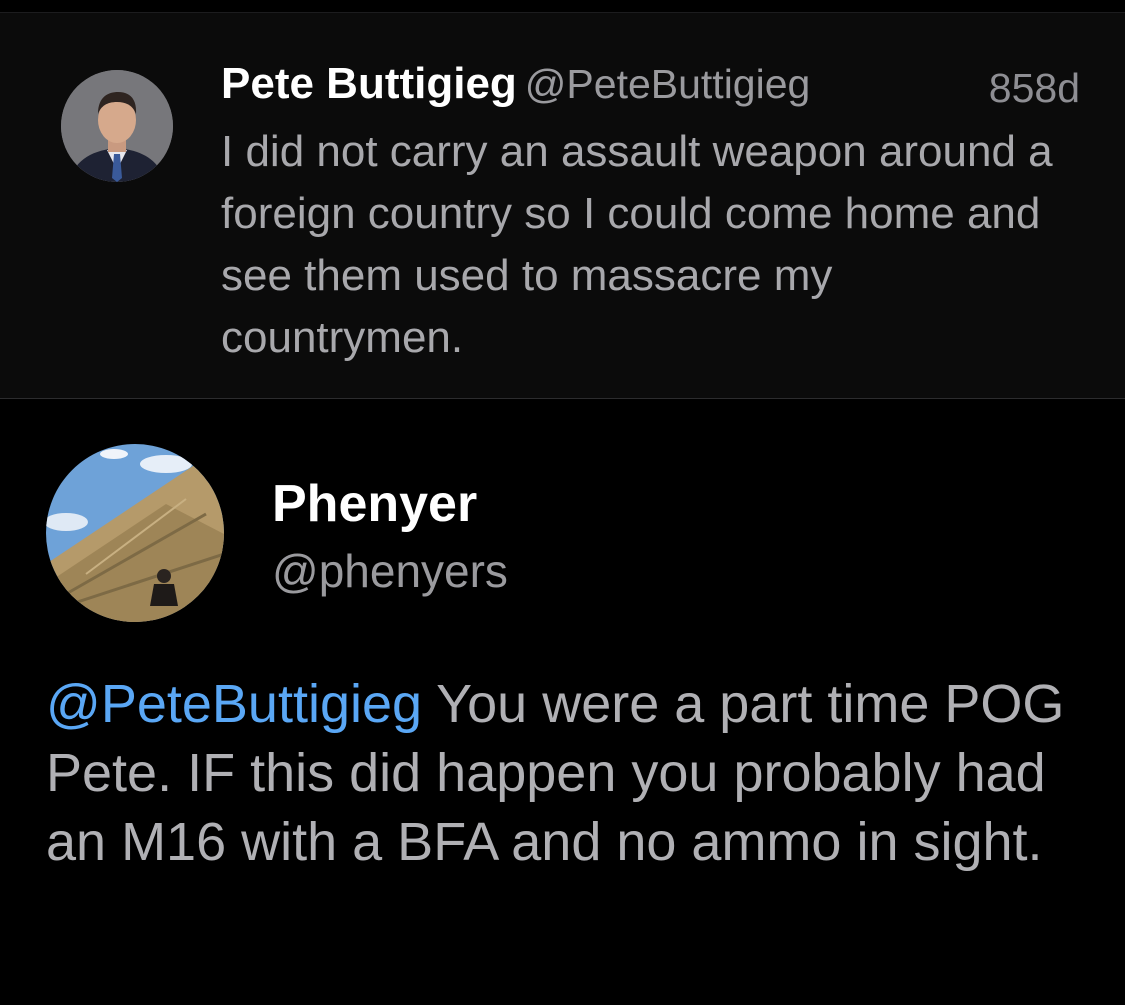 Image resolution: width=1125 pixels, height=1005 pixels. What do you see at coordinates (369, 83) in the screenshot?
I see `quoted-author-name: Pete Buttigieg` at bounding box center [369, 83].